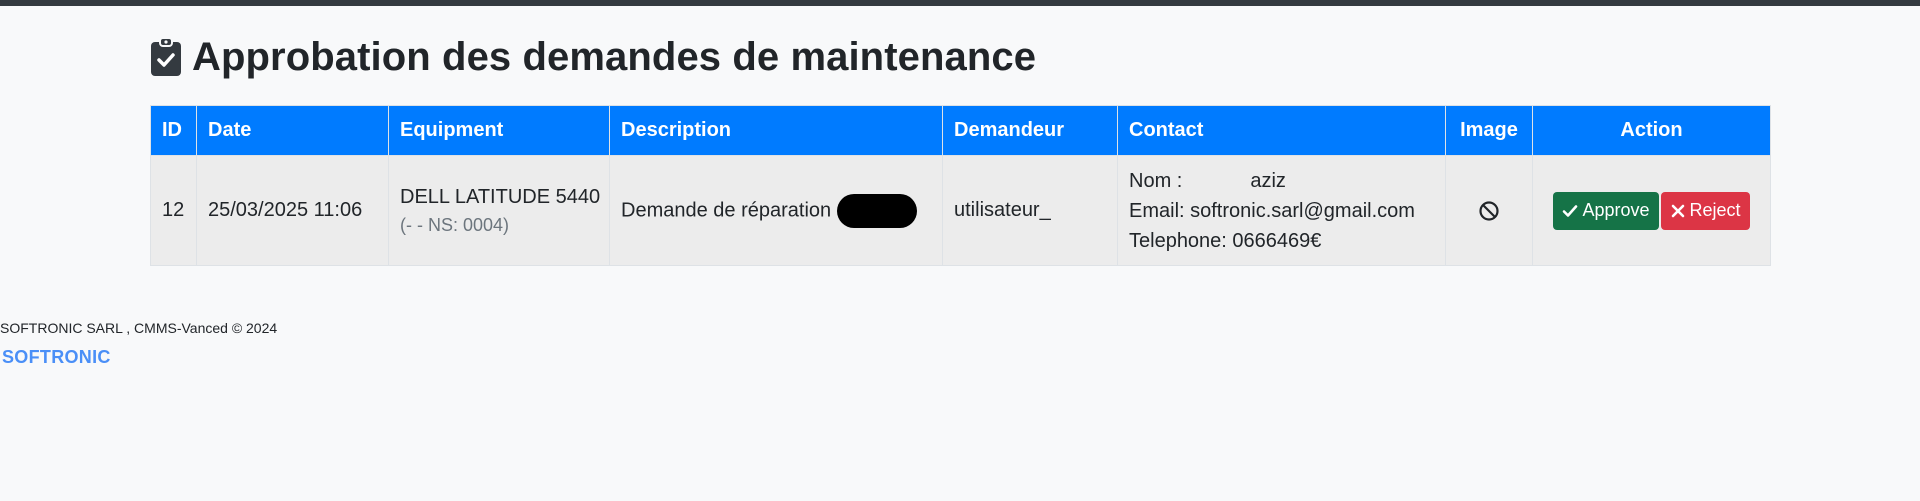 Image resolution: width=1920 pixels, height=501 pixels. What do you see at coordinates (292, 210) in the screenshot?
I see `cell-date: 25/03/2025 11:06` at bounding box center [292, 210].